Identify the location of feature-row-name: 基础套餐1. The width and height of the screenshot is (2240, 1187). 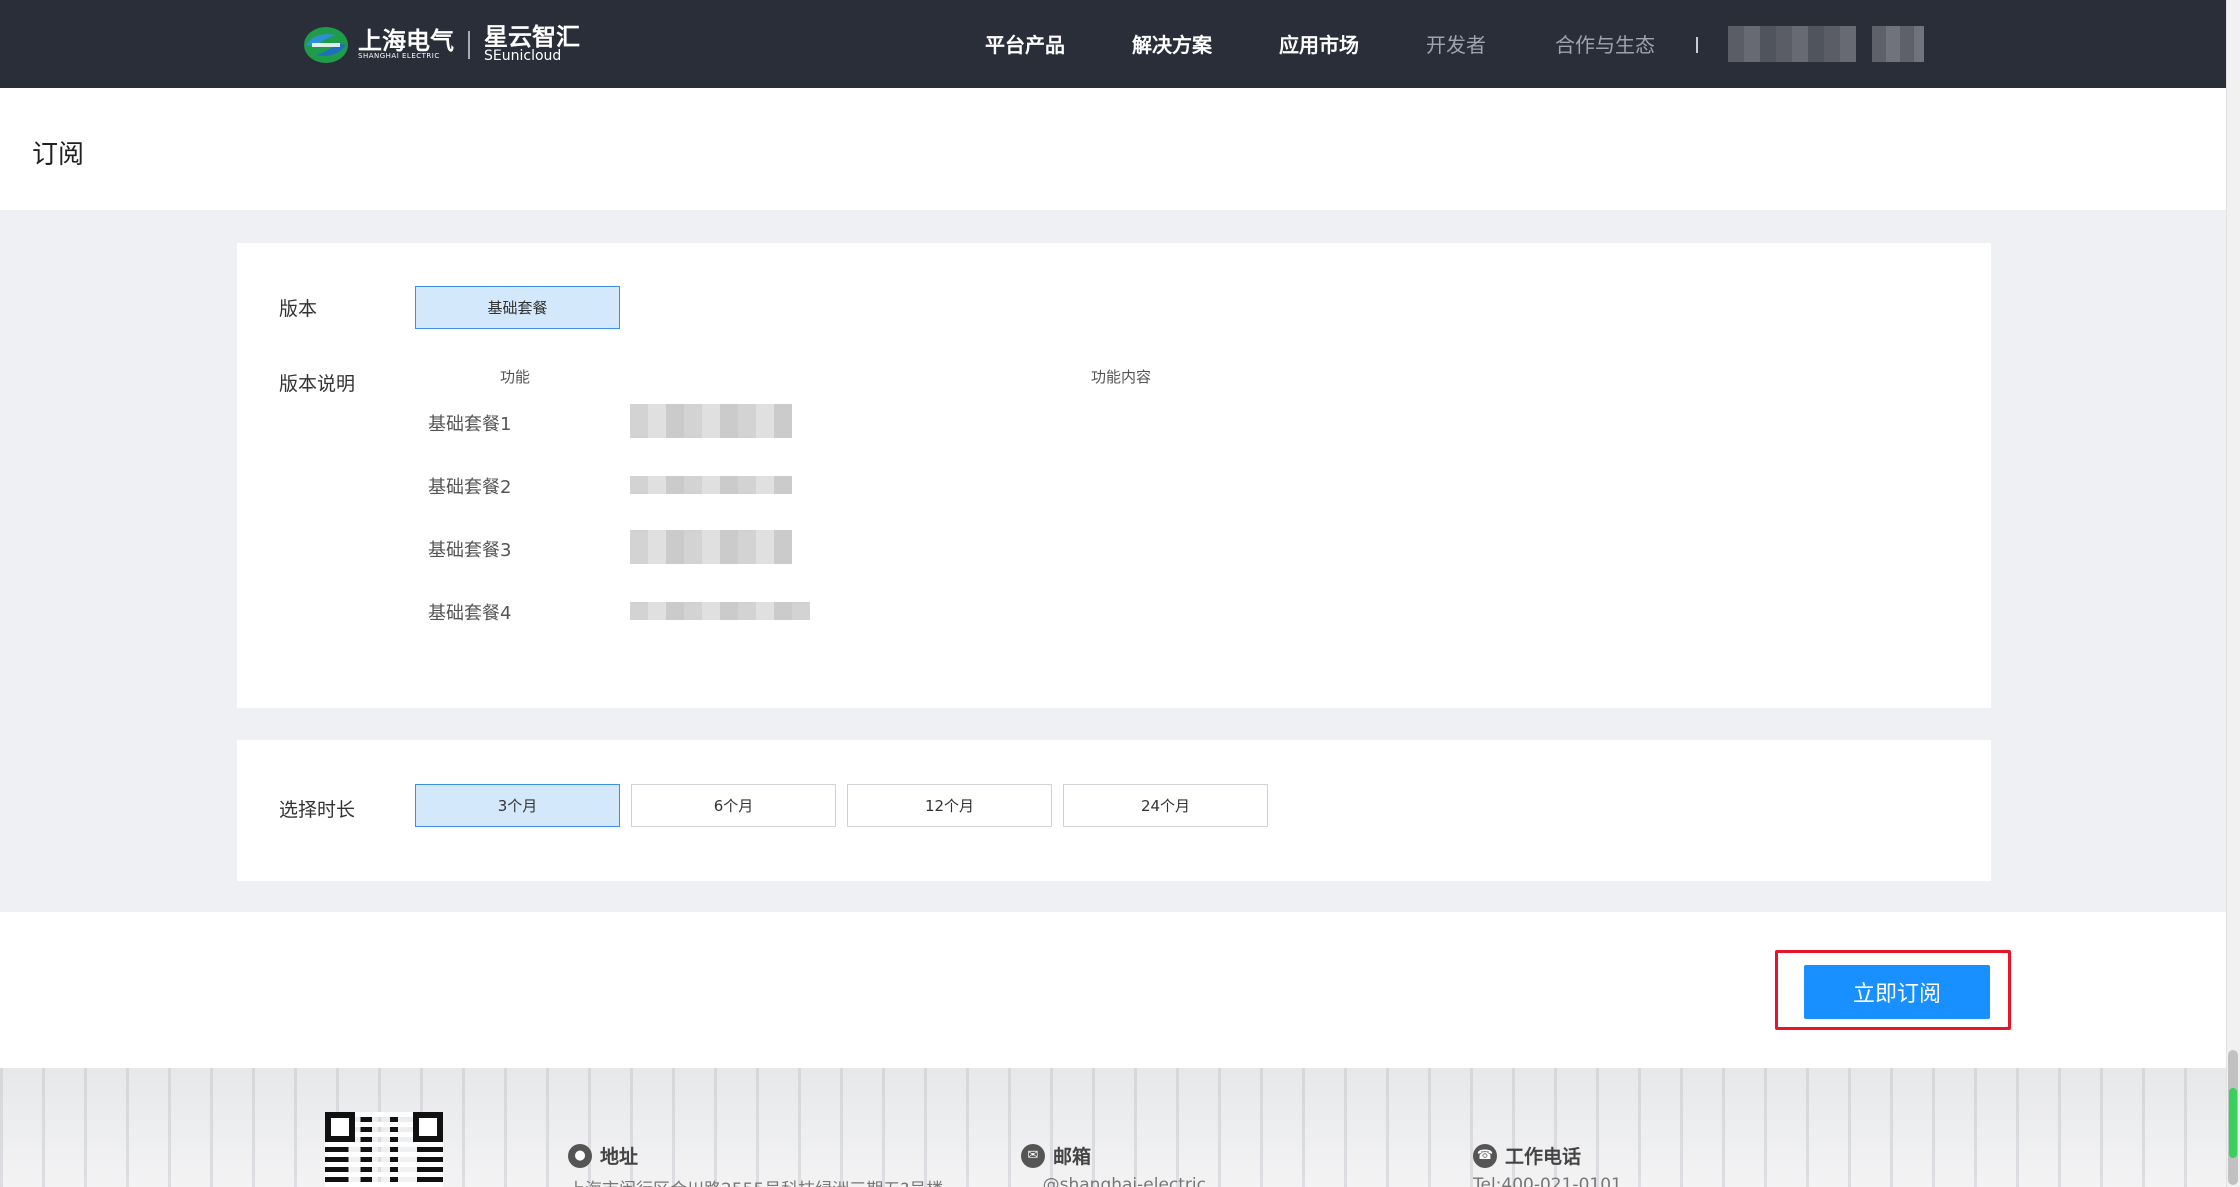
(470, 424).